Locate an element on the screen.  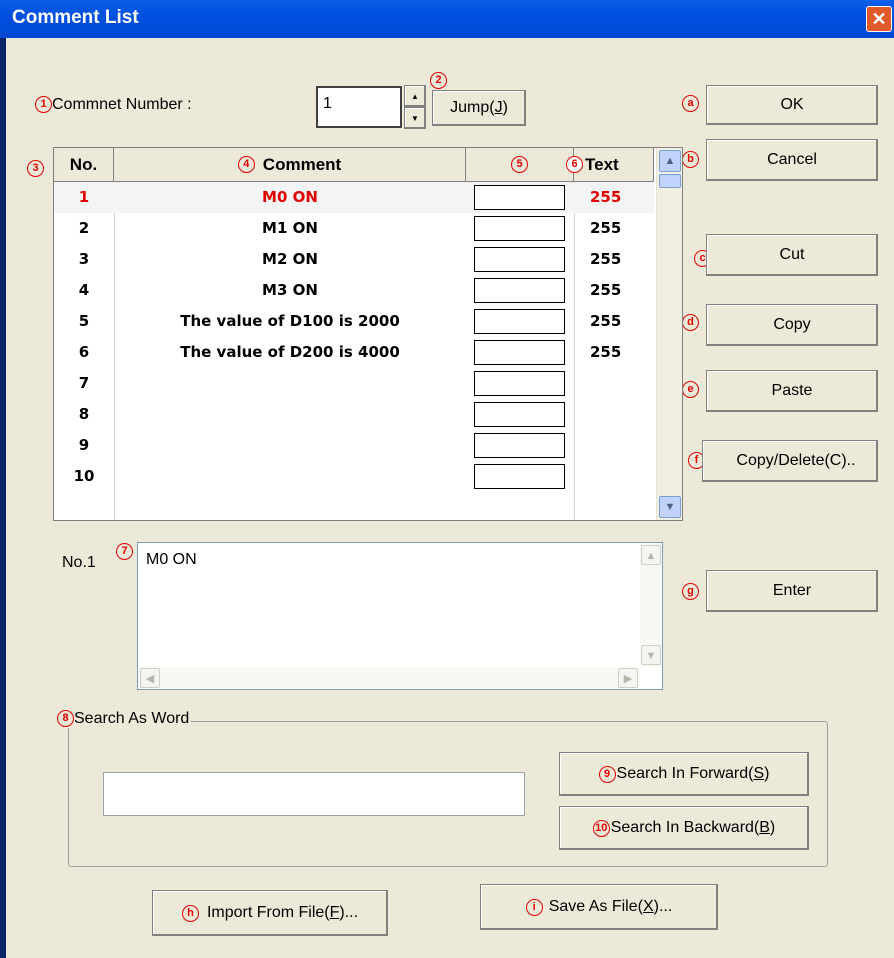
copy-button: Copy is located at coordinates (792, 325).